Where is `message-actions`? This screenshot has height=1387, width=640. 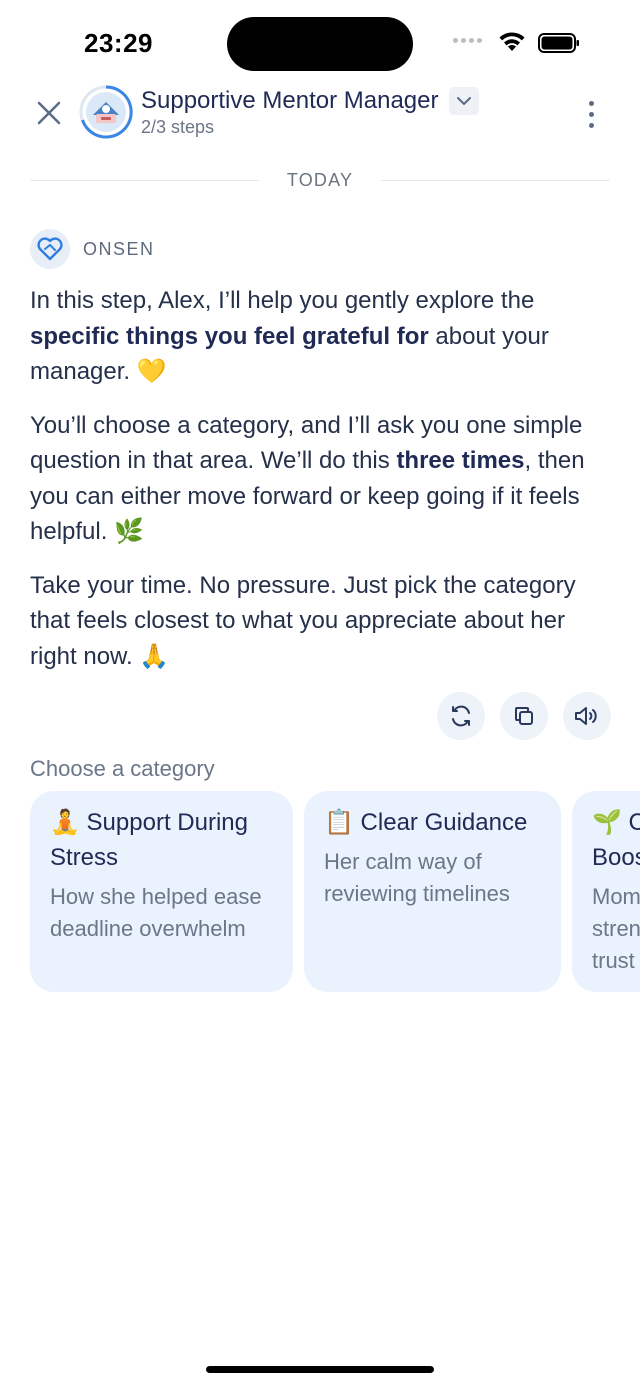
message-actions is located at coordinates (524, 716).